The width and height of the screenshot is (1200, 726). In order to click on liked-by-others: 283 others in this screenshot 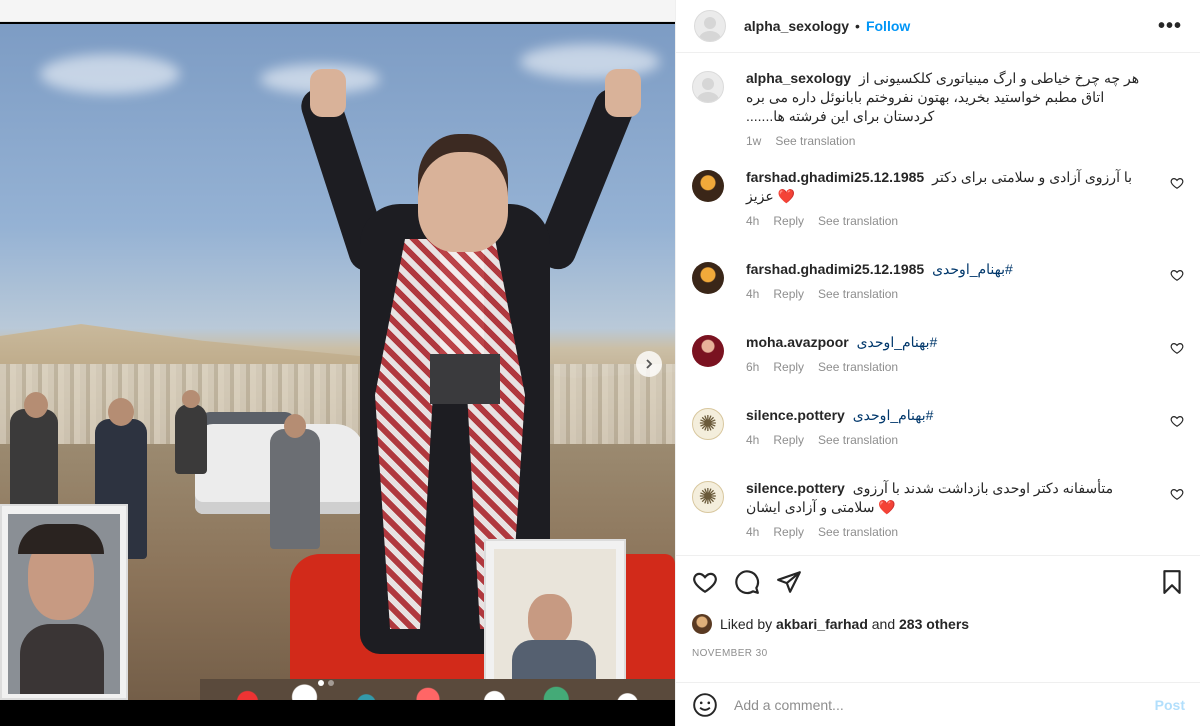, I will do `click(934, 624)`.